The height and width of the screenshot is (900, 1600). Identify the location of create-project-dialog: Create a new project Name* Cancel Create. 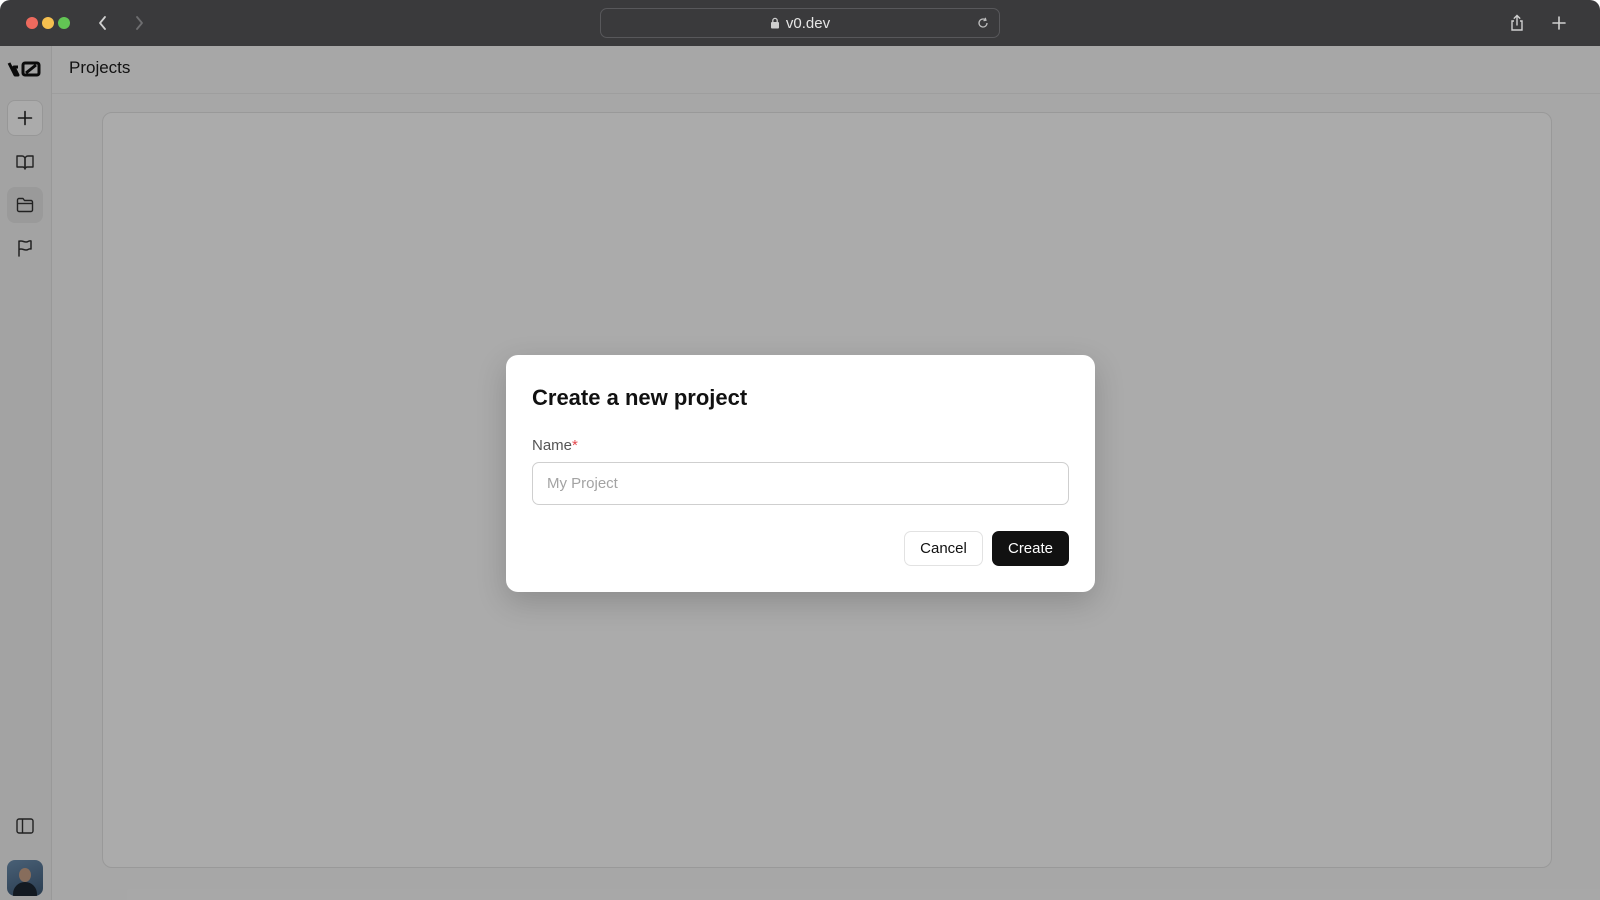
(800, 473).